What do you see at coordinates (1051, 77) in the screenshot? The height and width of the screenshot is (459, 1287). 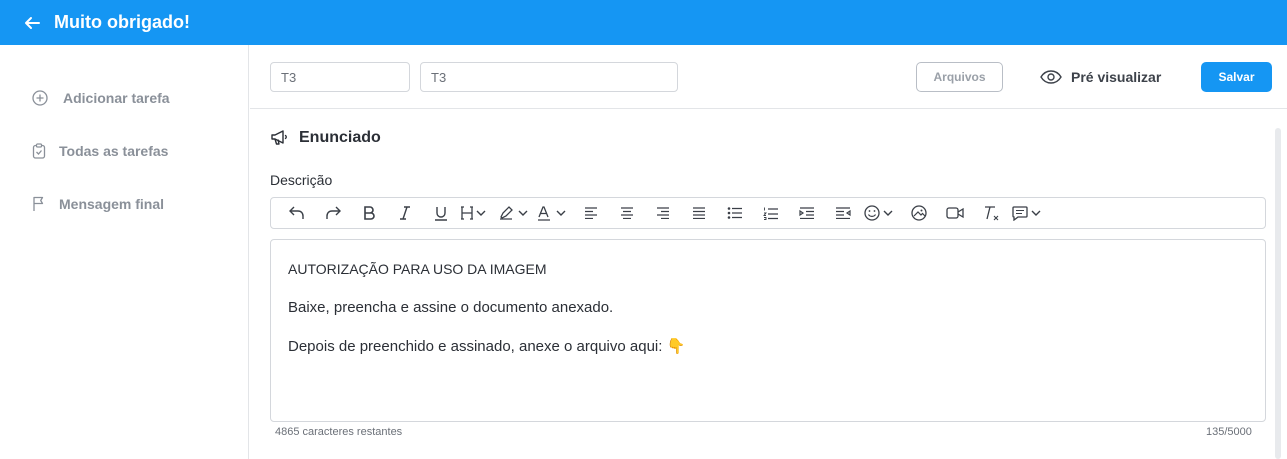 I see `eye-icon` at bounding box center [1051, 77].